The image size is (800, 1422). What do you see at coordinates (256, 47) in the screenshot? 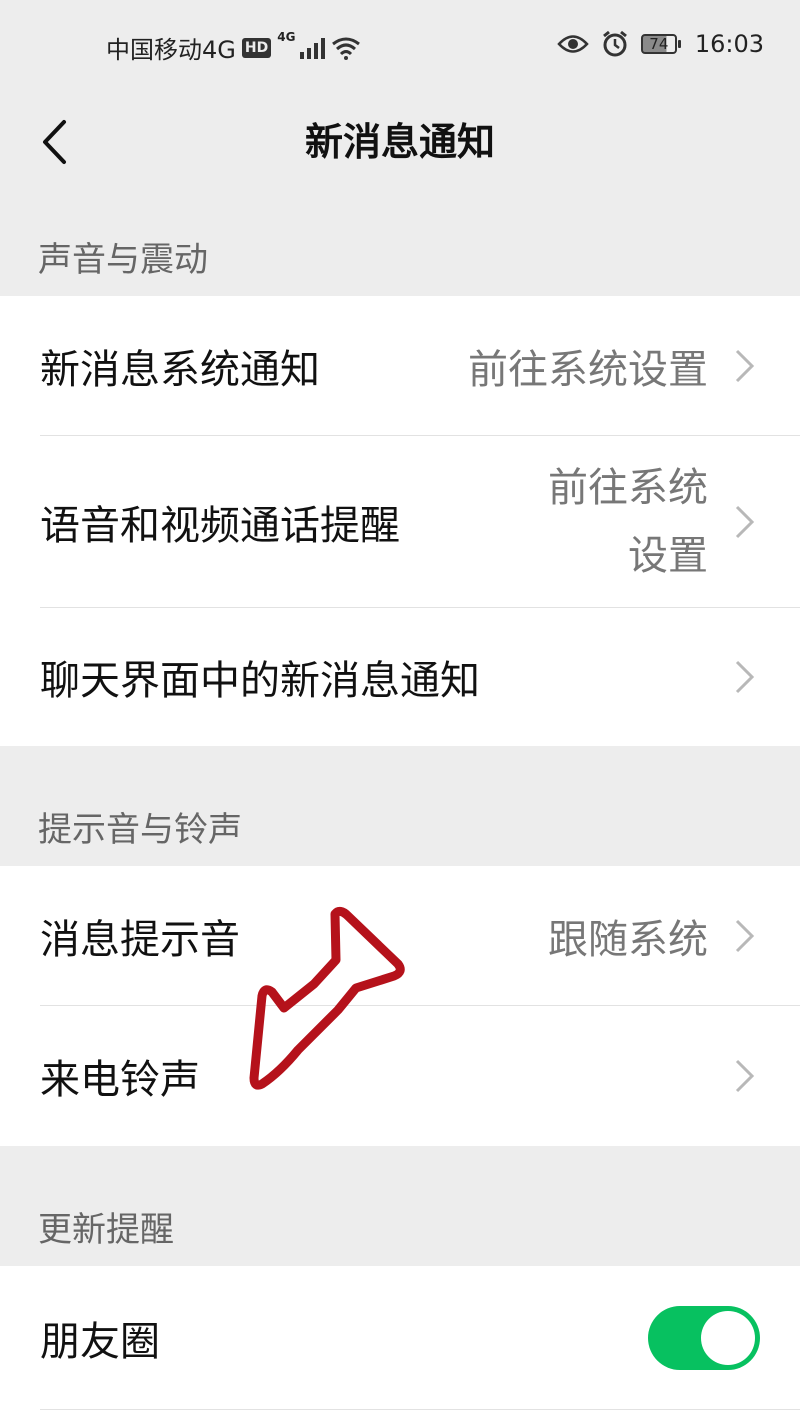
I see `hd-badge: HD` at bounding box center [256, 47].